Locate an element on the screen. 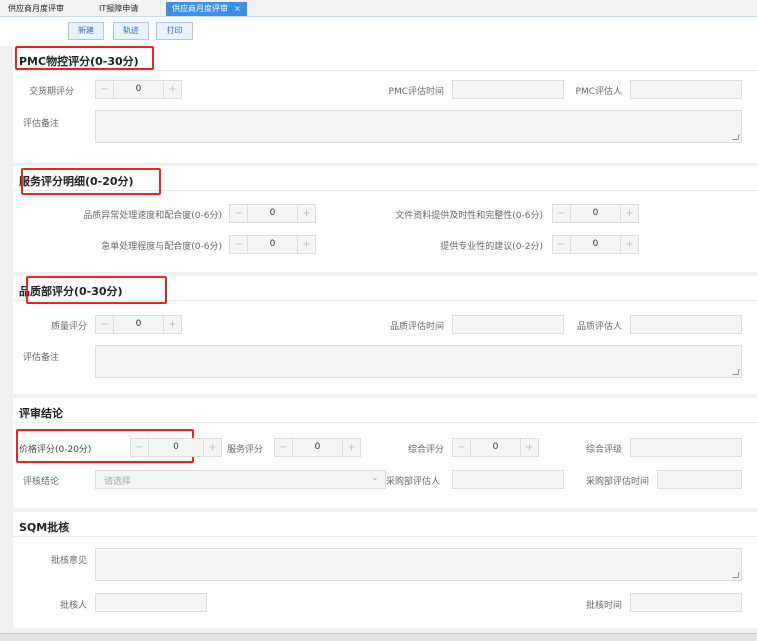  buyer-time-input is located at coordinates (699, 479).